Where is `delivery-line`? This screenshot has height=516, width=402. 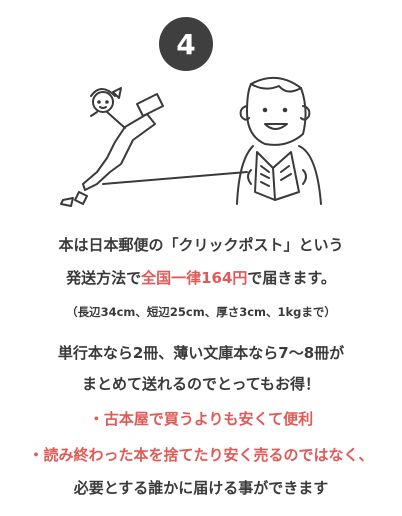
delivery-line is located at coordinates (175, 178).